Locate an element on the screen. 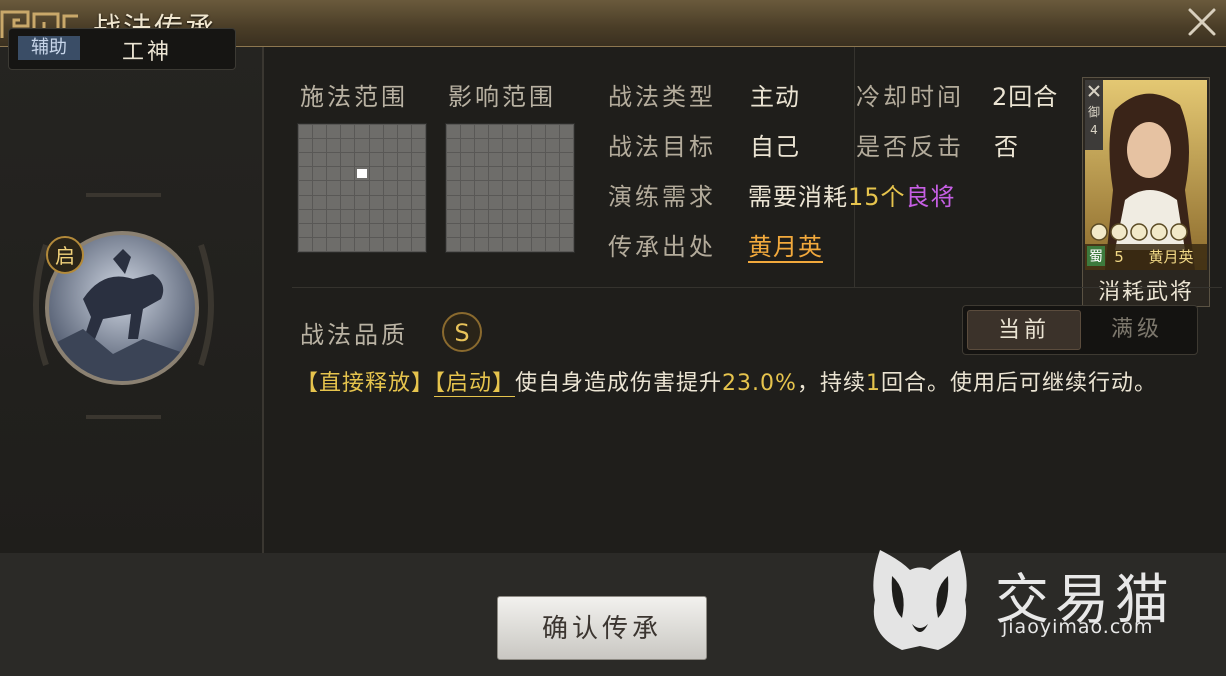  confirm-inherit-button: 确认传承 is located at coordinates (602, 628).